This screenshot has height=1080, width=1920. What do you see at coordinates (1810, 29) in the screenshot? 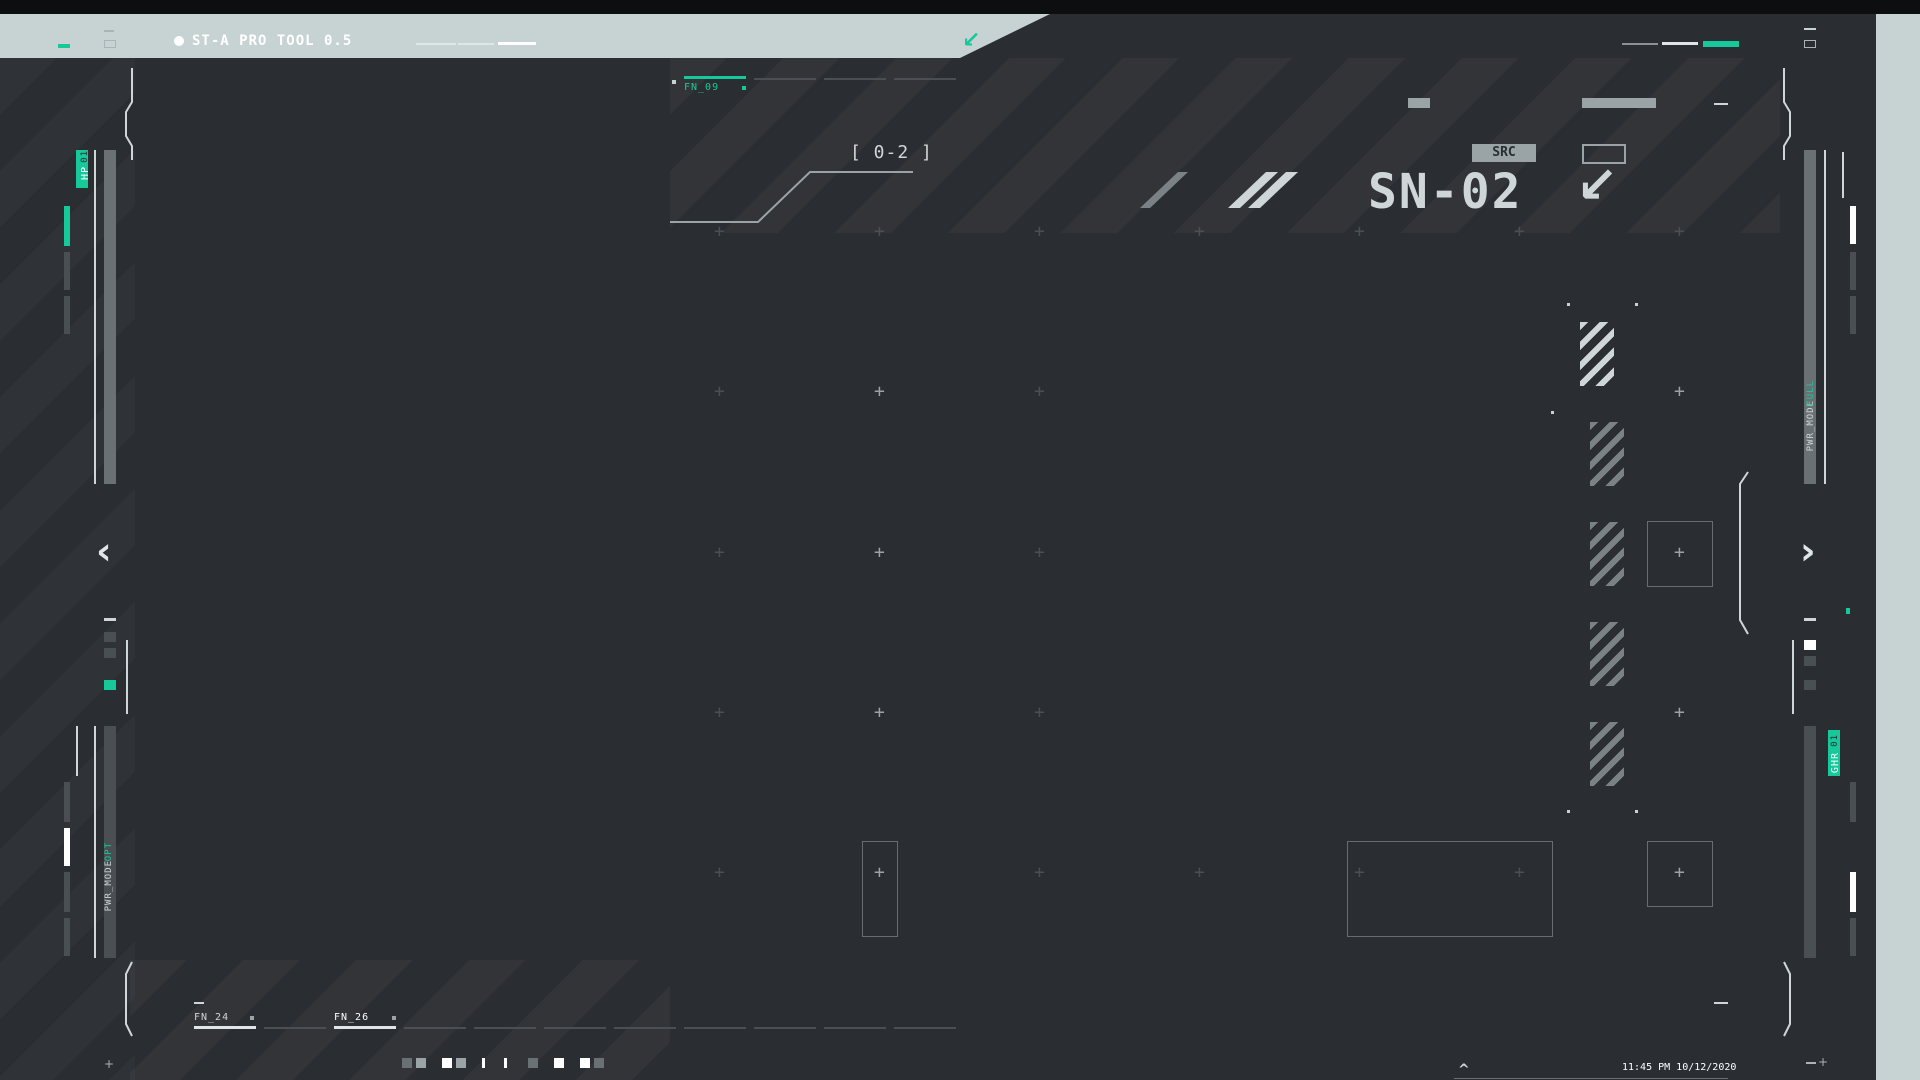
I see `window-minimize-icon` at bounding box center [1810, 29].